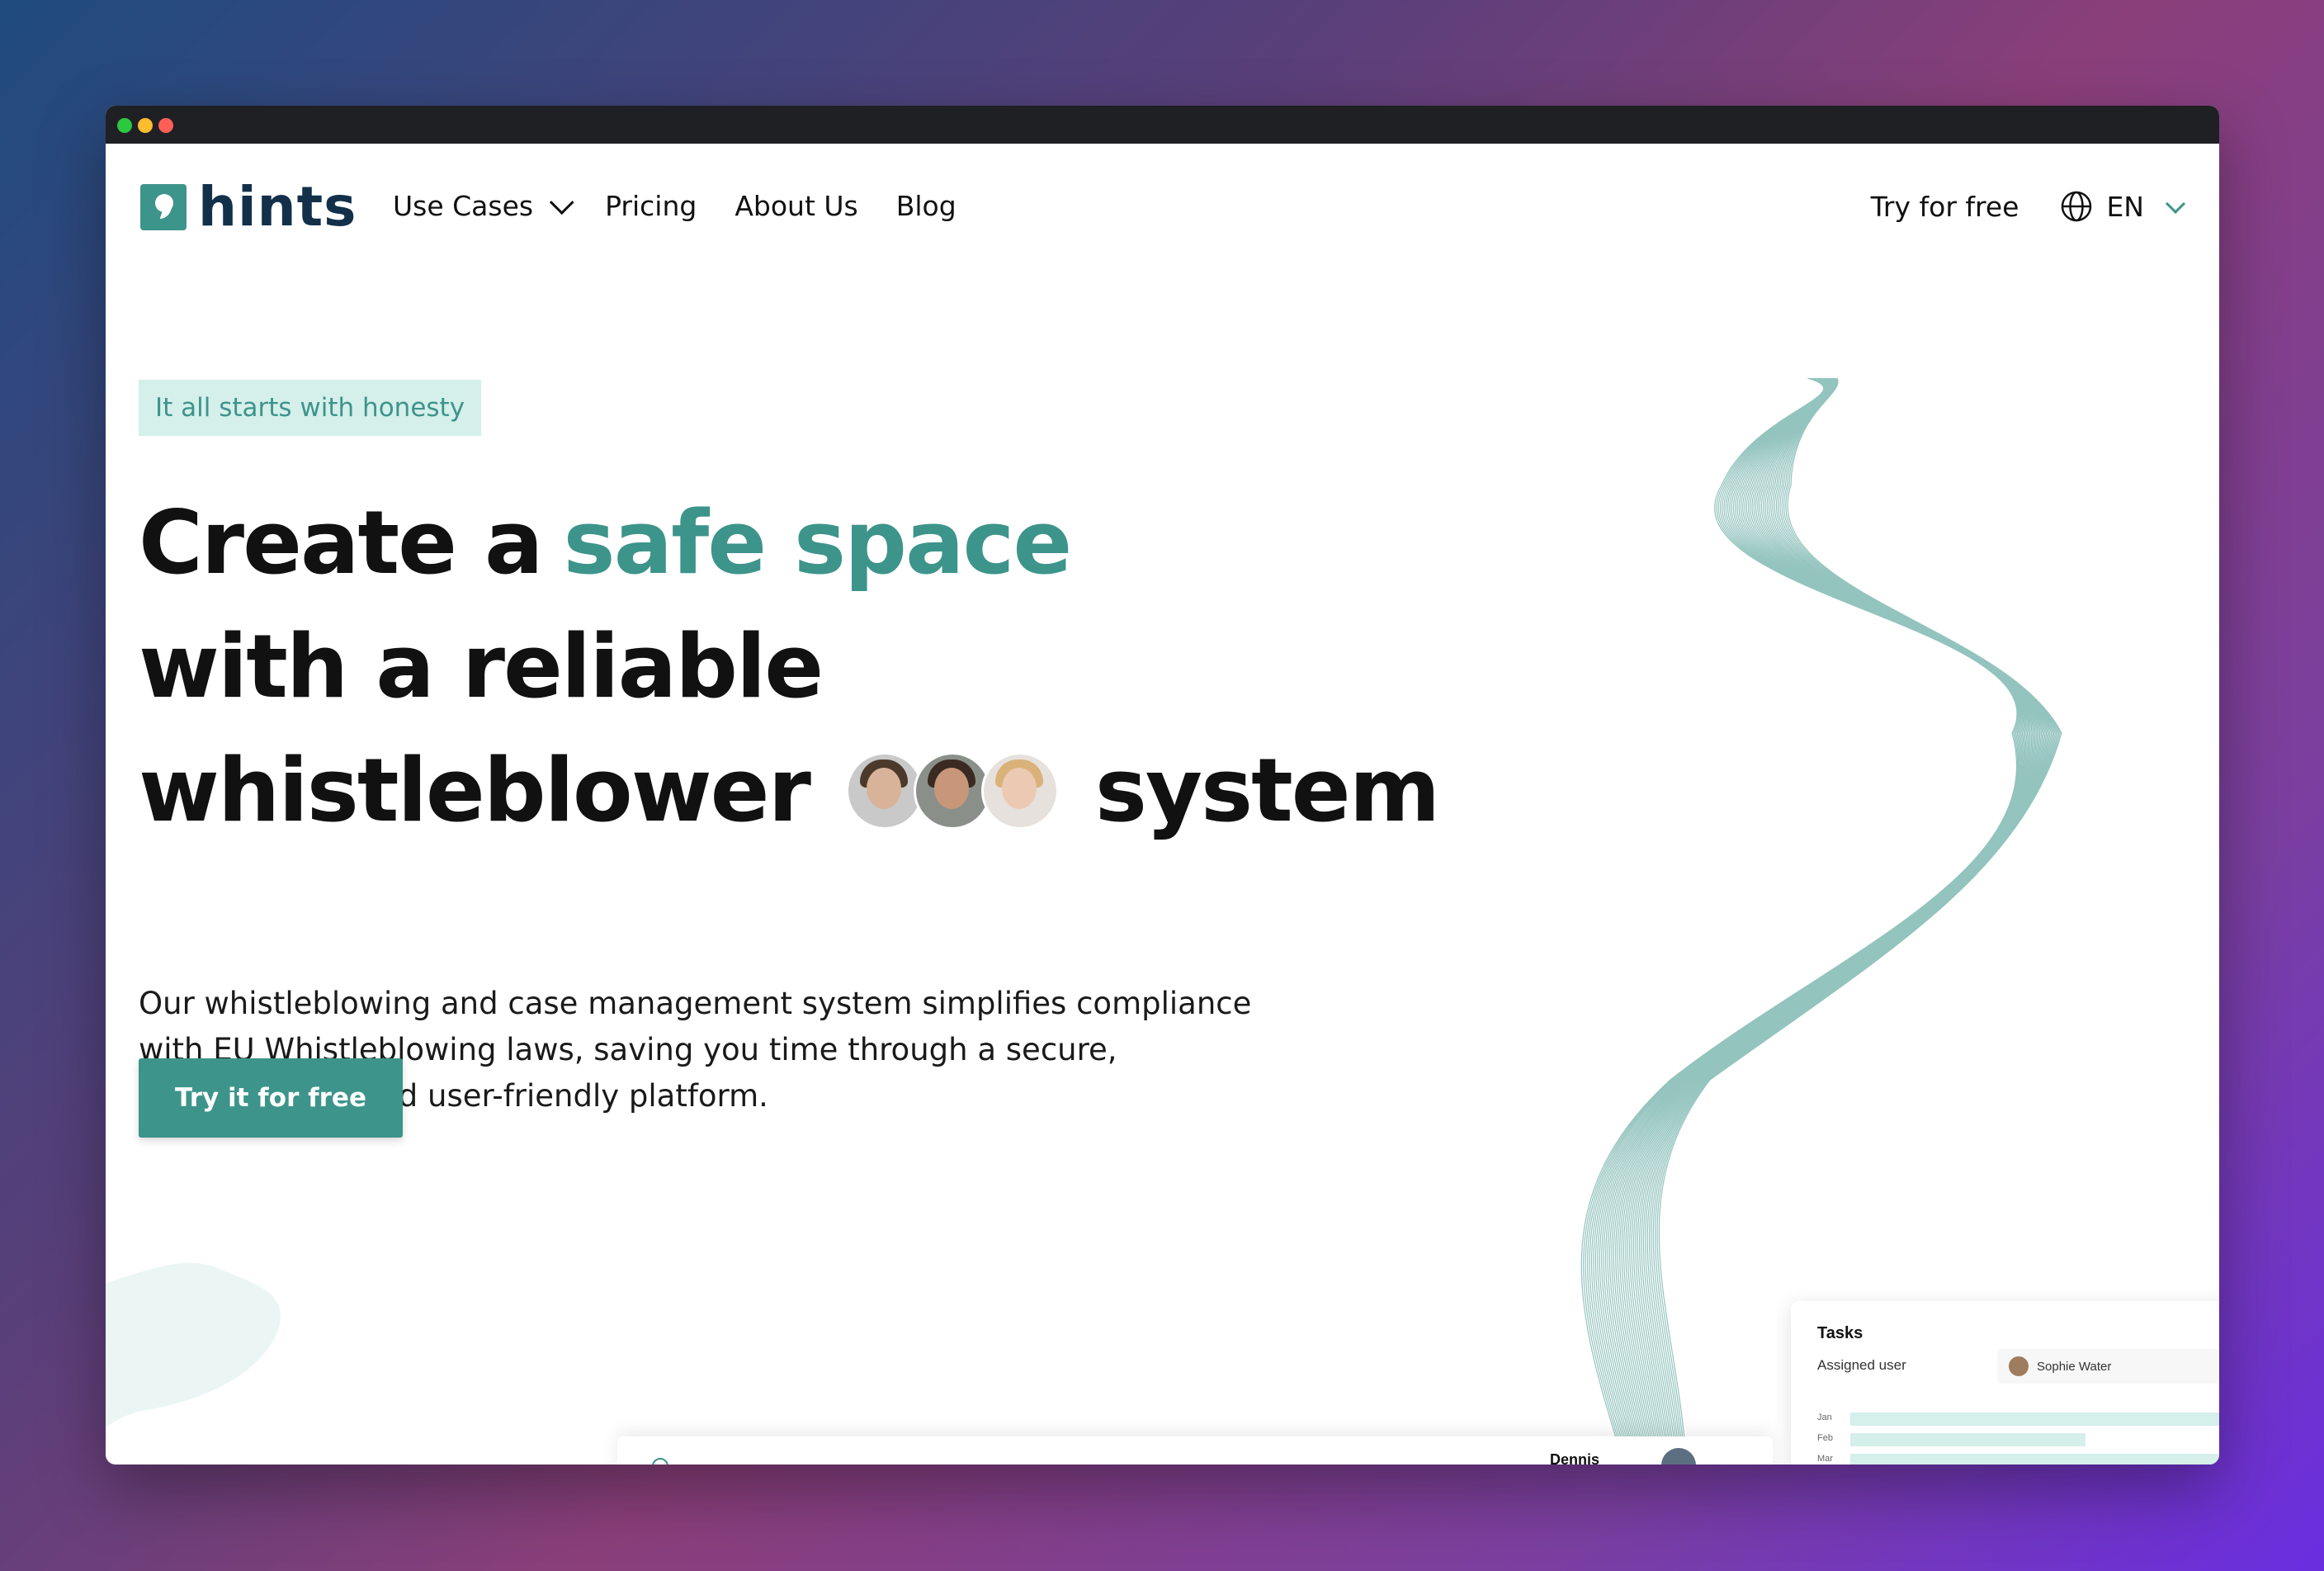 The image size is (2324, 1571). Describe the element at coordinates (310, 408) in the screenshot. I see `tagline-badge: It all starts with honesty` at that location.